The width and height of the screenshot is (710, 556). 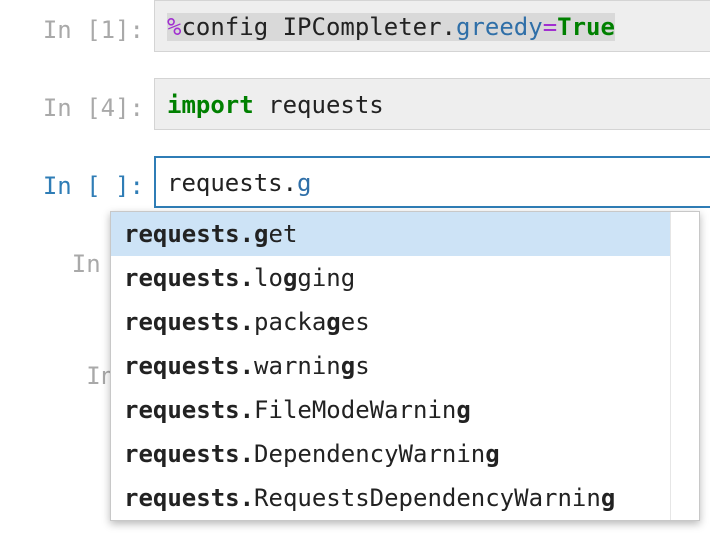 What do you see at coordinates (93, 30) in the screenshot?
I see `cell-1-prompt: In [1]:` at bounding box center [93, 30].